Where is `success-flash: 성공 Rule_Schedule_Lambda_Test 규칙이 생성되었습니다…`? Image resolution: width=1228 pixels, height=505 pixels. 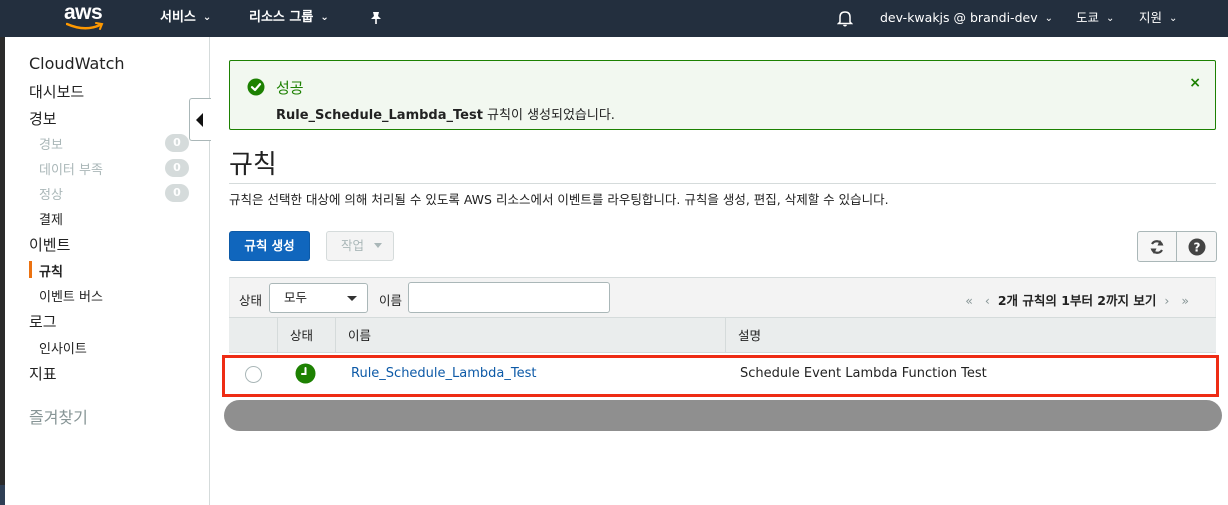
success-flash: 성공 Rule_Schedule_Lambda_Test 규칙이 생성되었습니다… is located at coordinates (722, 95).